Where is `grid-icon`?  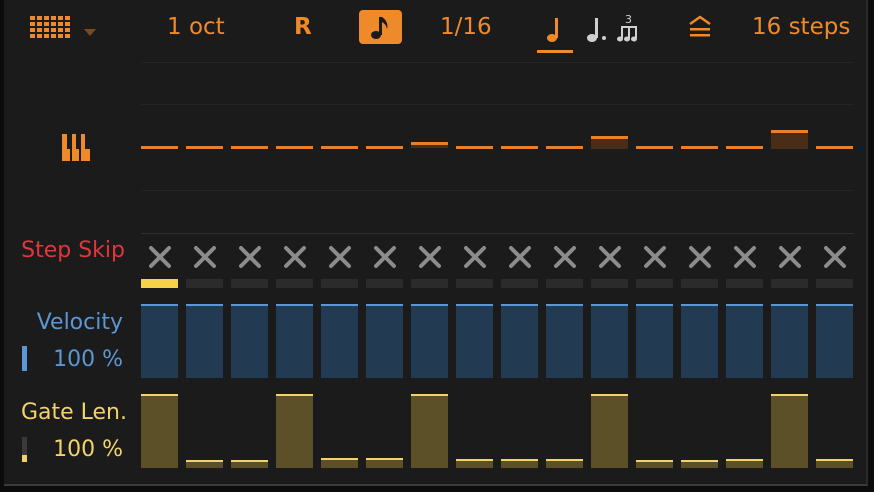
grid-icon is located at coordinates (52, 27).